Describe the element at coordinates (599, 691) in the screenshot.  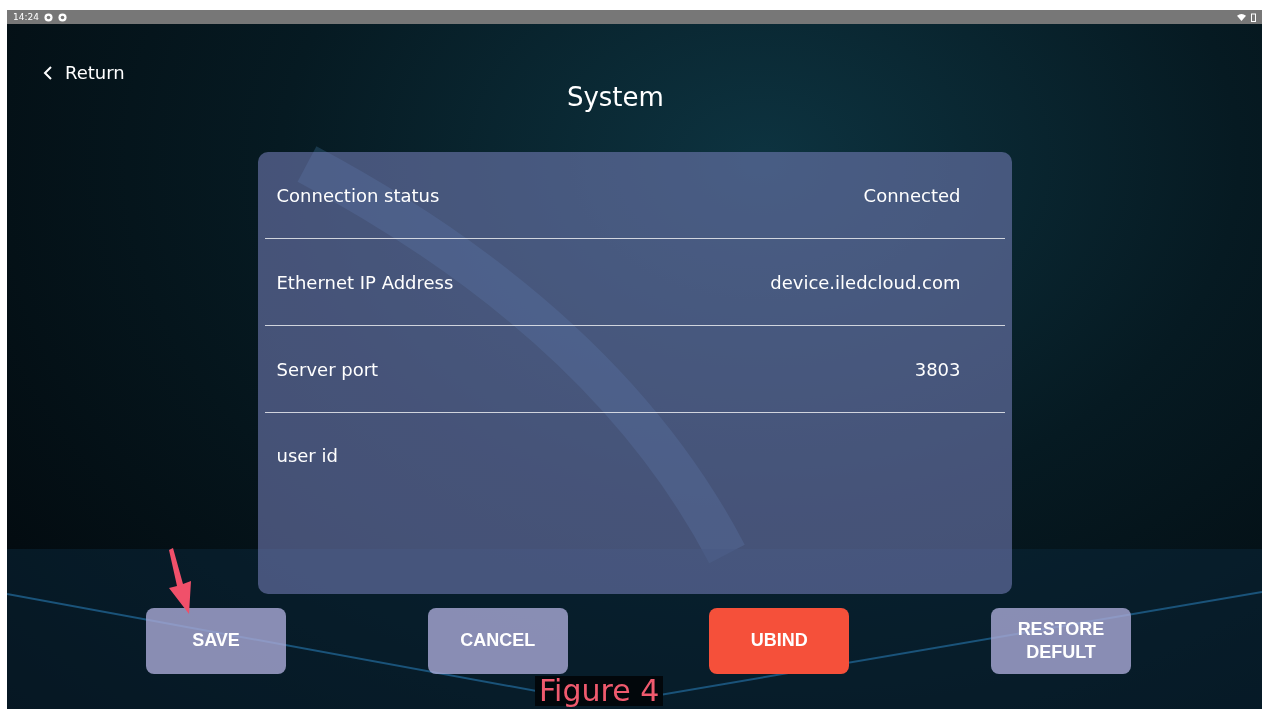
I see `figure-caption: Figure 4` at that location.